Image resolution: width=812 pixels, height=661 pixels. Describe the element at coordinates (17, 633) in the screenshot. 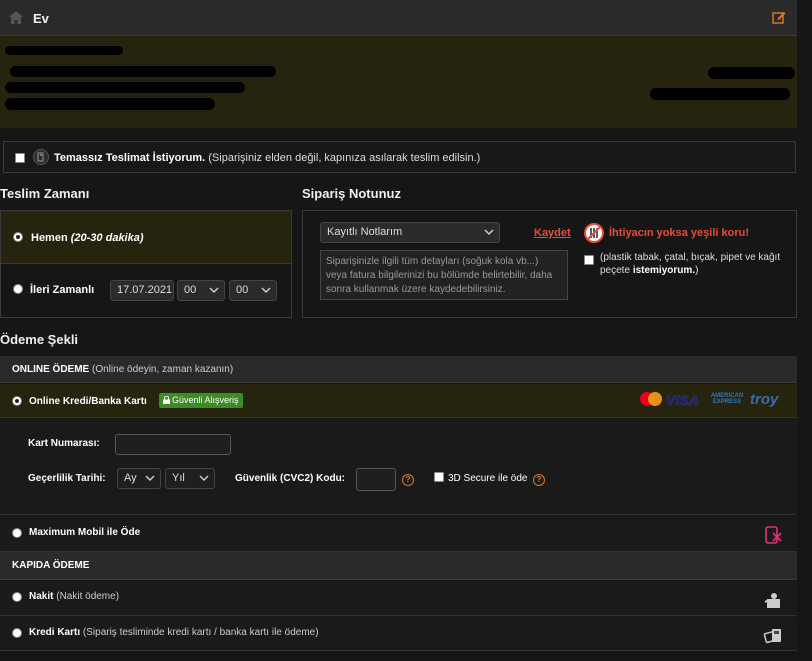

I see `credit-card-door-radio` at that location.